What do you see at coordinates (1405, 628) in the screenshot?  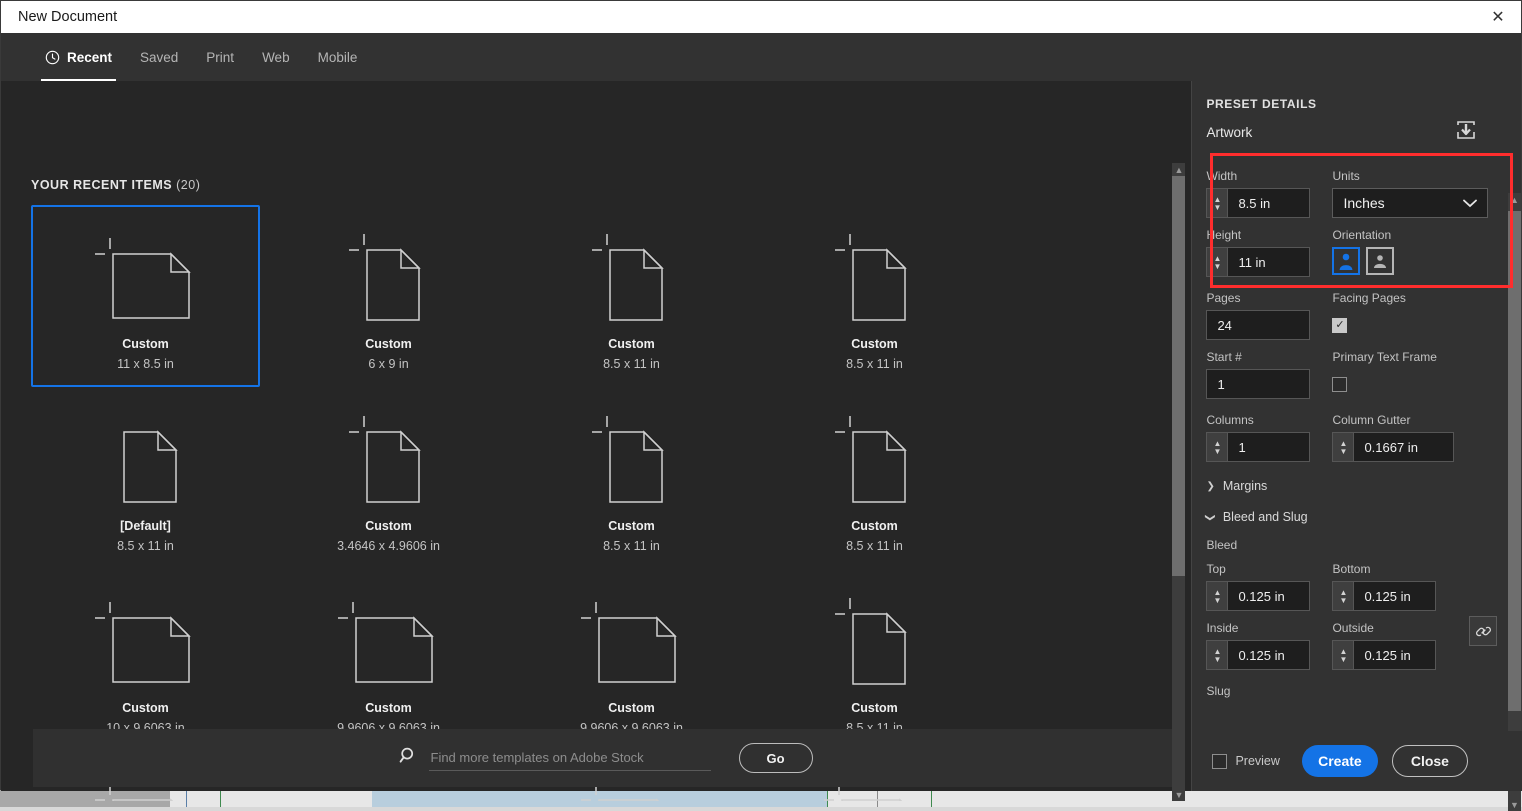 I see `bleed-outside-label: Outside` at bounding box center [1405, 628].